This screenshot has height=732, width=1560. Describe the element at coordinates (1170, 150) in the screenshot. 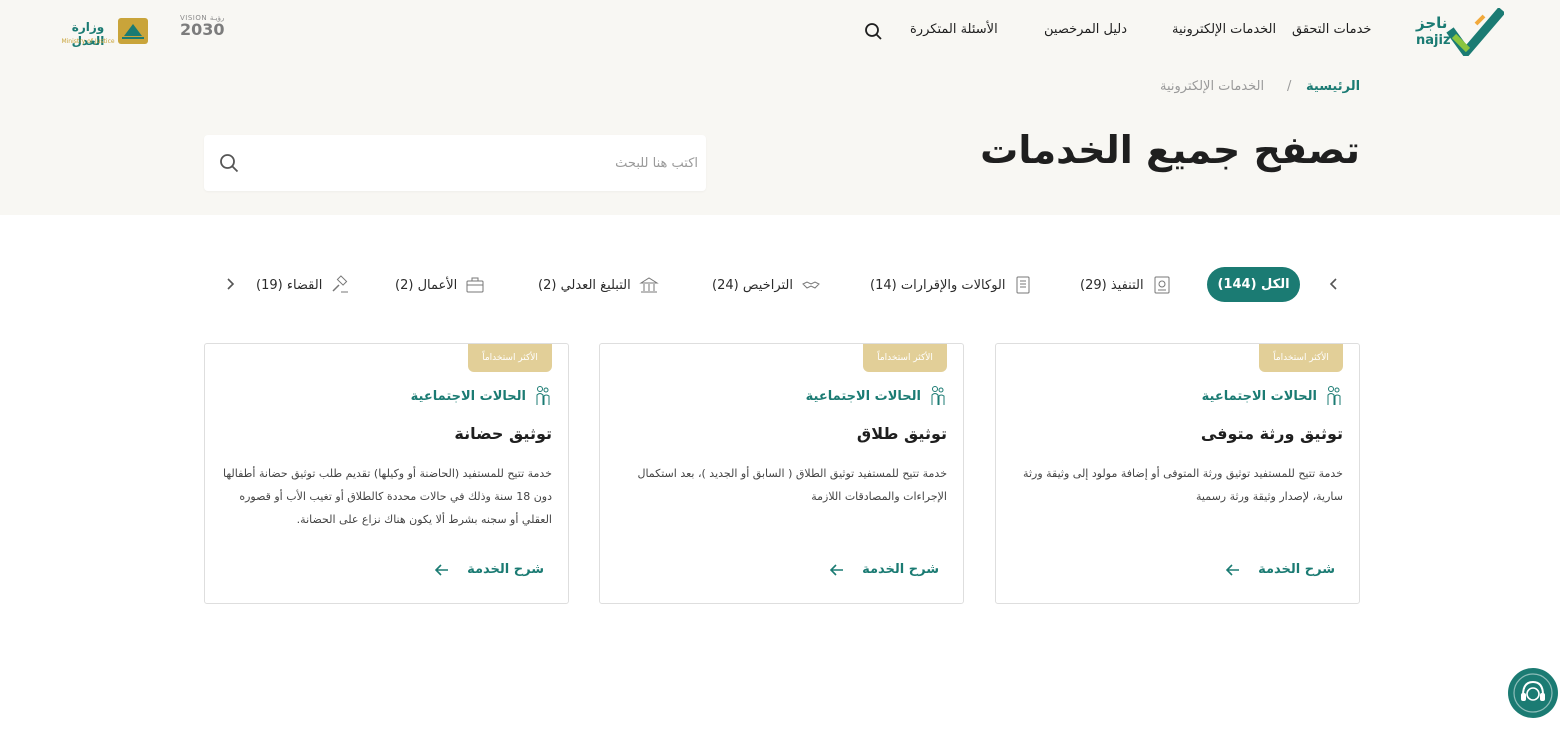

I see `page-title: تصفح جميع الخدمات` at that location.